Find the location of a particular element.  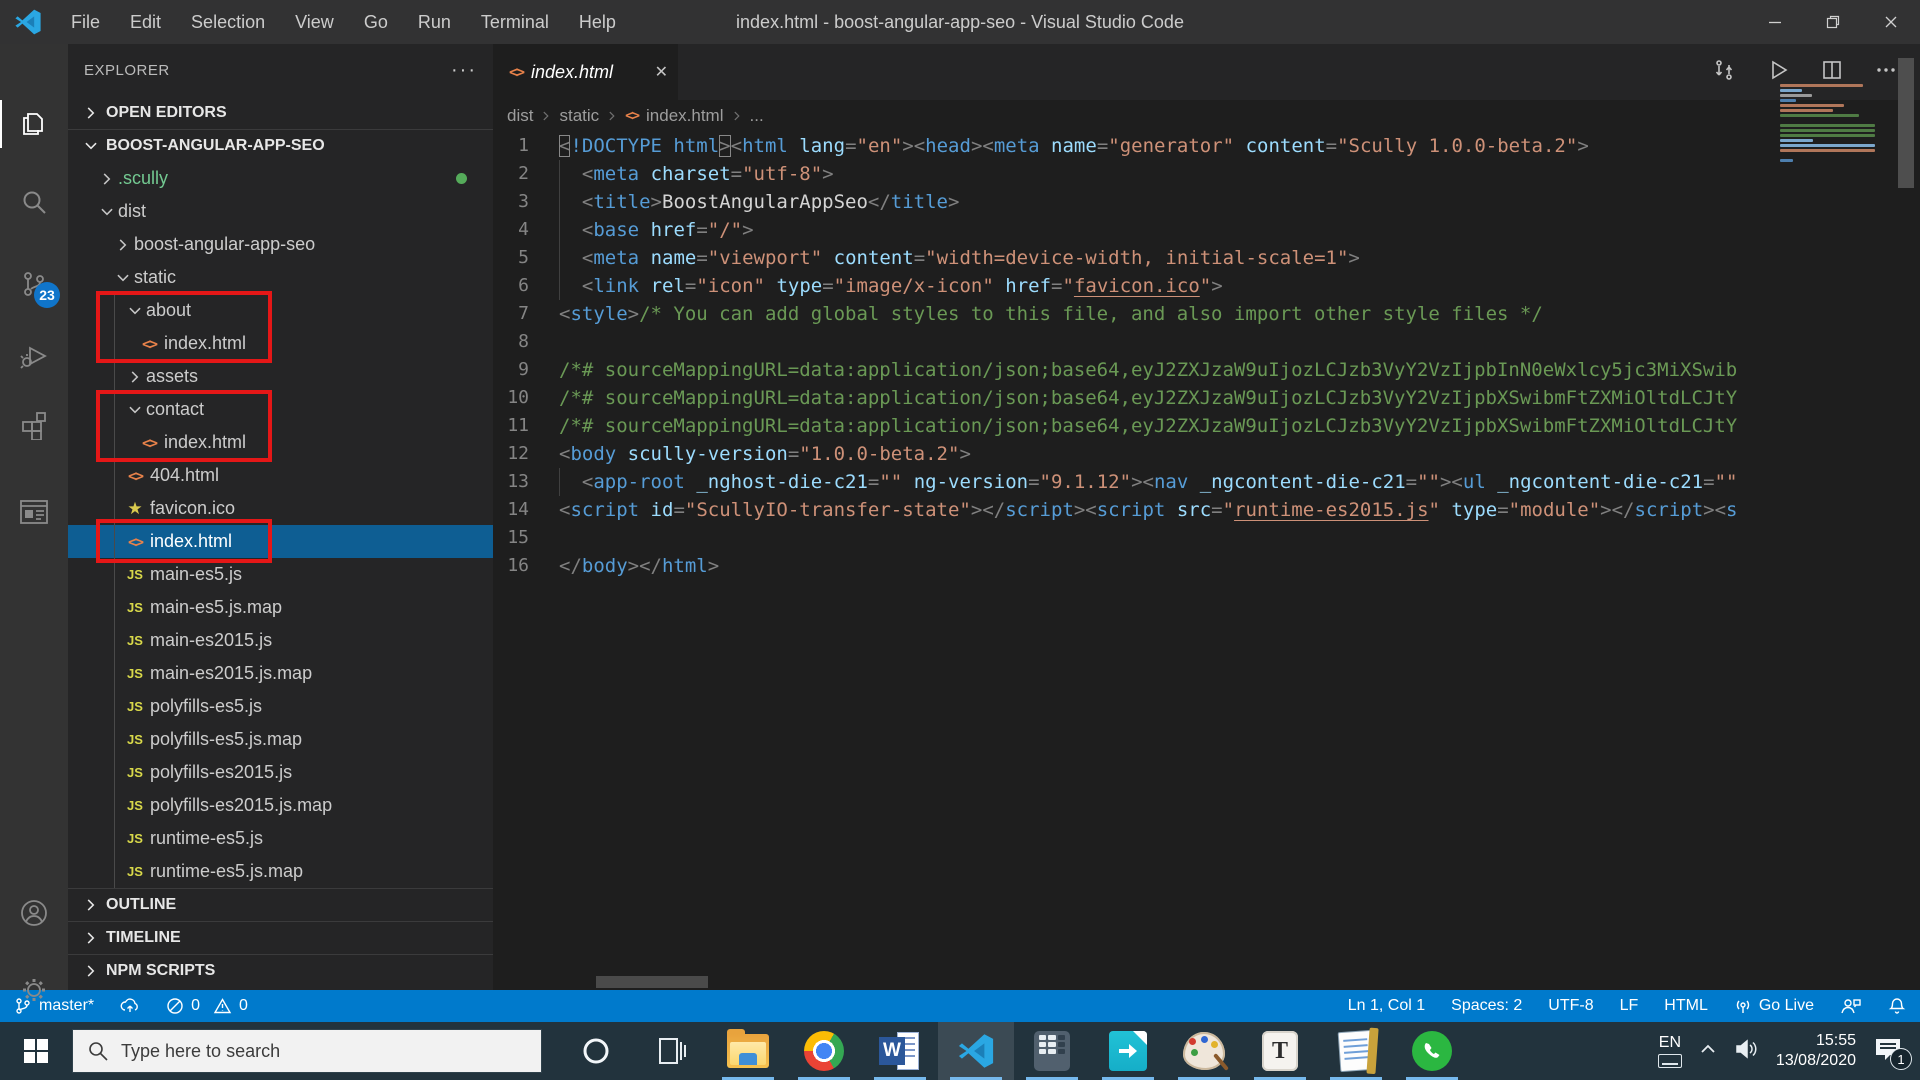

code-line-15: 15 is located at coordinates (1206, 538).